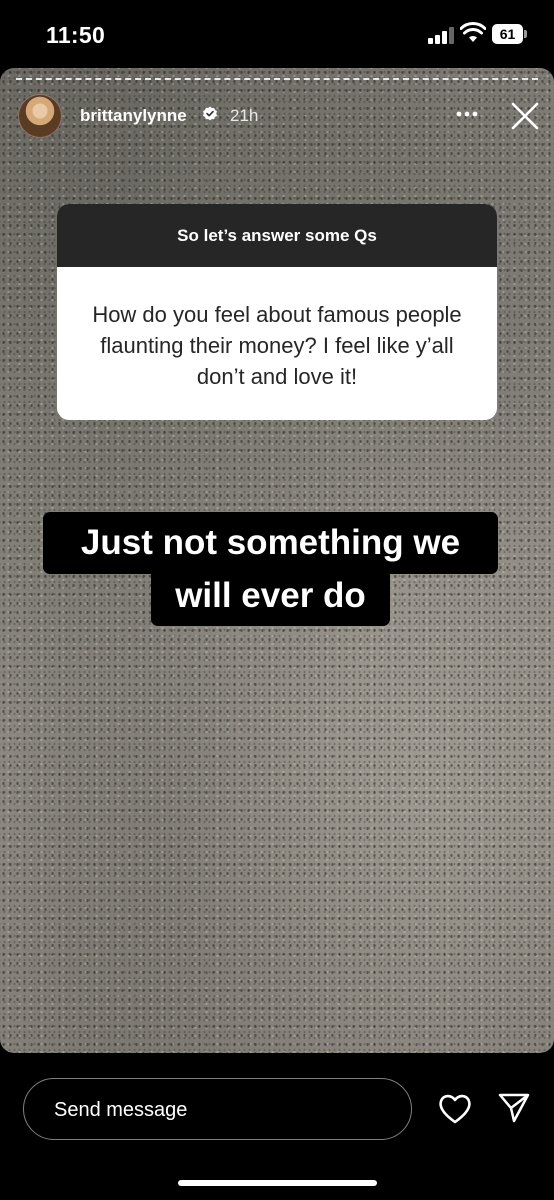 This screenshot has height=1200, width=554. What do you see at coordinates (277, 235) in the screenshot?
I see `question-sticker-header: So let’s answer some Qs` at bounding box center [277, 235].